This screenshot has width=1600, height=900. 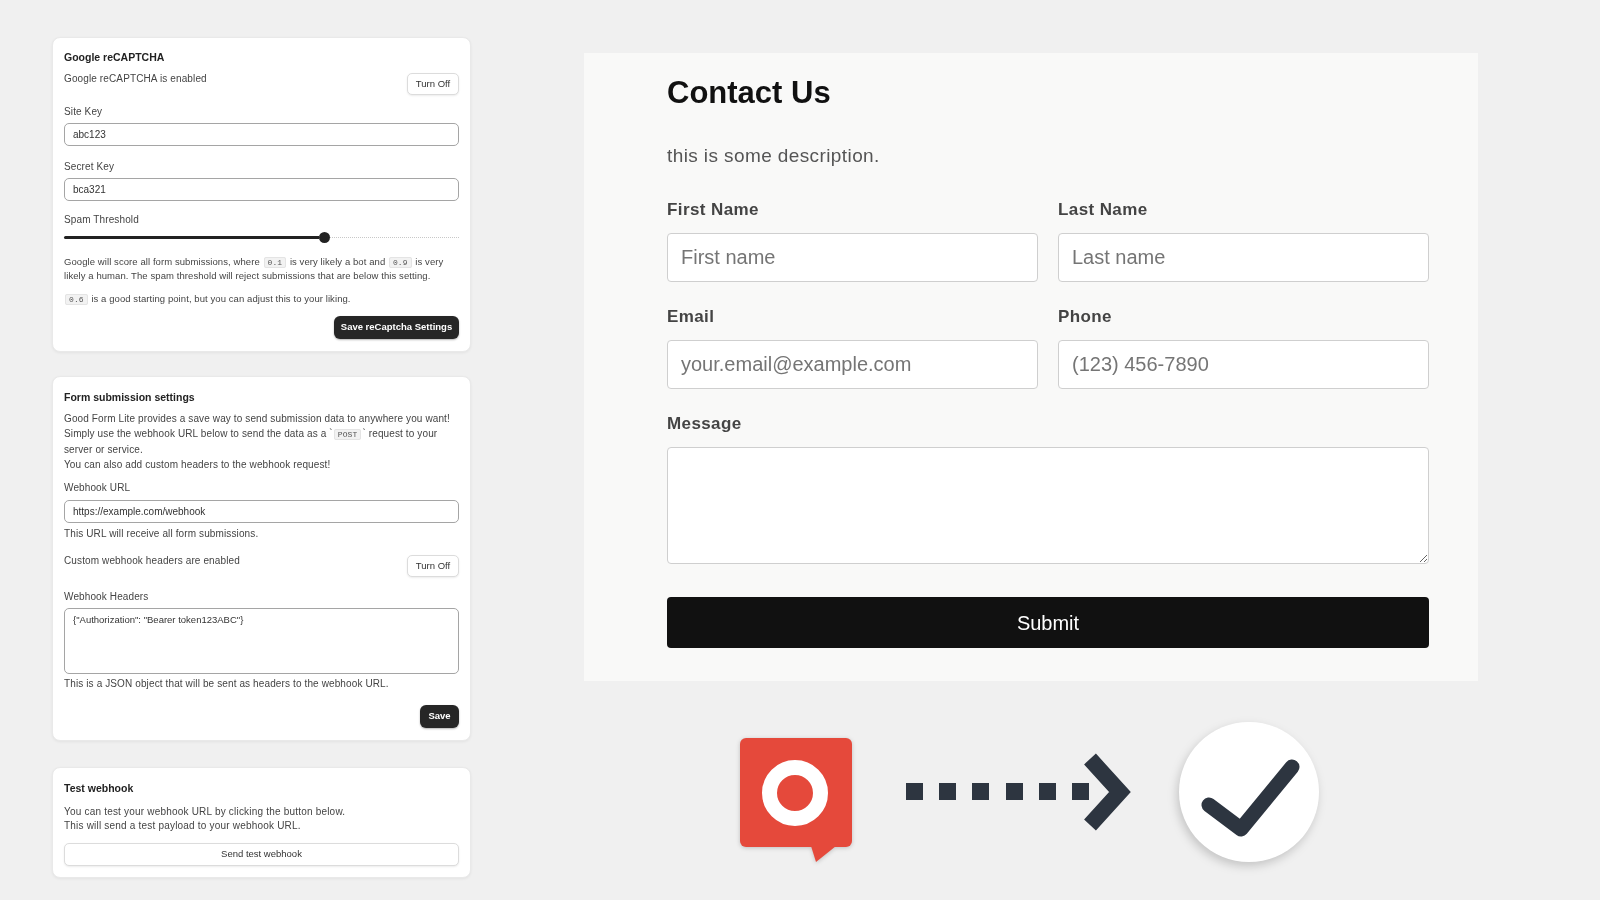 What do you see at coordinates (261, 299) in the screenshot?
I see `help-text: 0.6 is a good starting point, but you can adjust this to your liking.` at bounding box center [261, 299].